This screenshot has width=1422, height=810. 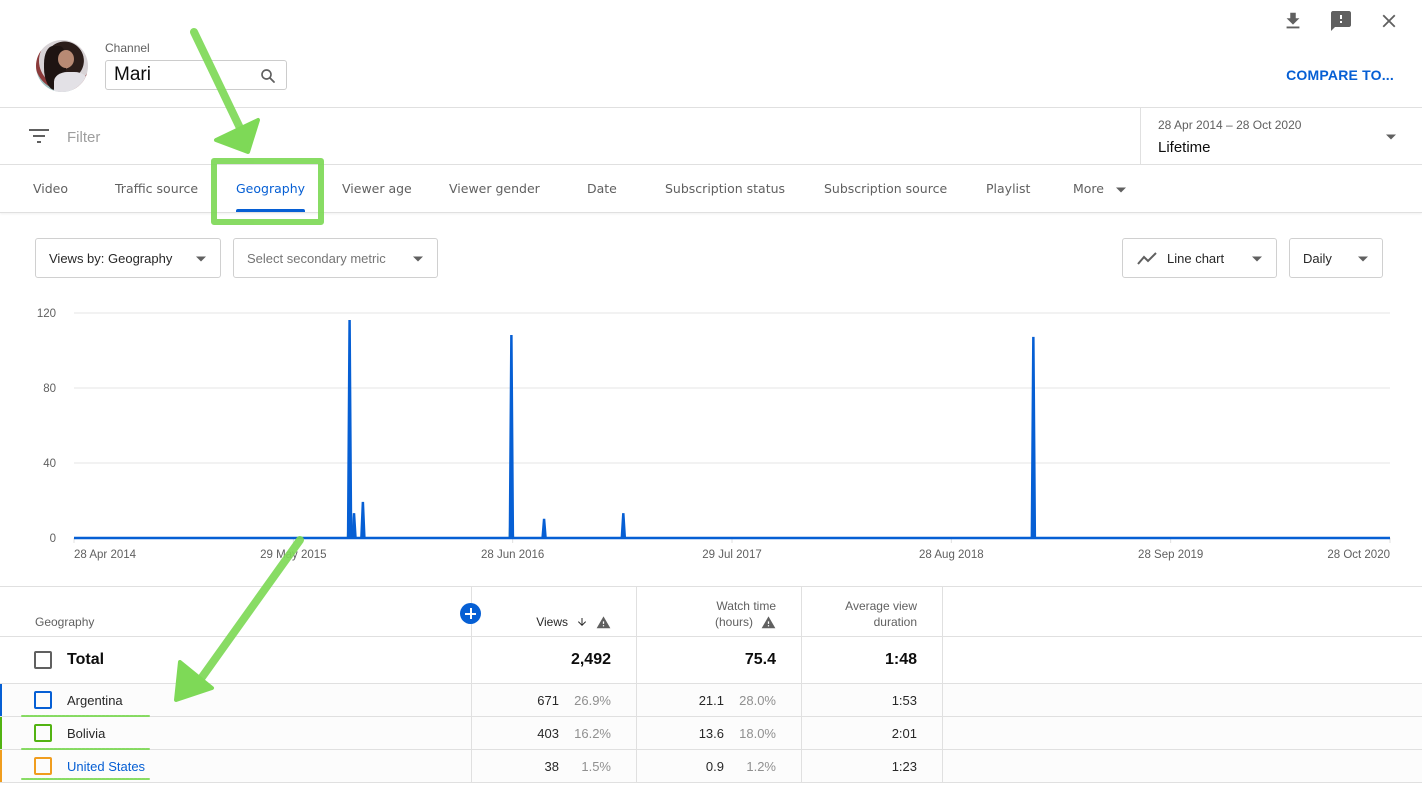 What do you see at coordinates (53, 539) in the screenshot?
I see `y-tick-label: 0` at bounding box center [53, 539].